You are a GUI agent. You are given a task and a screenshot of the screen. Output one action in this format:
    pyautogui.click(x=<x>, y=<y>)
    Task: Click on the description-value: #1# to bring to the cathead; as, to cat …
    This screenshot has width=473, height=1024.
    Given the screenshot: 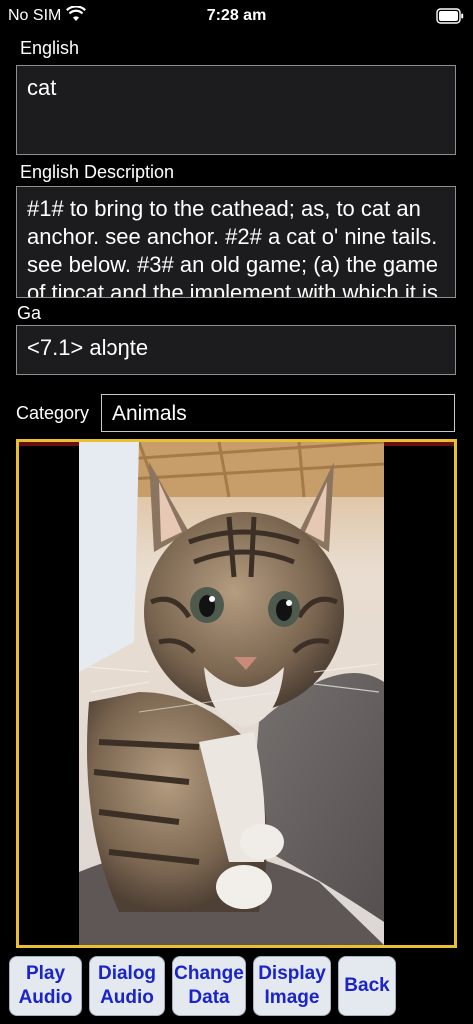 What is the action you would take?
    pyautogui.click(x=232, y=247)
    